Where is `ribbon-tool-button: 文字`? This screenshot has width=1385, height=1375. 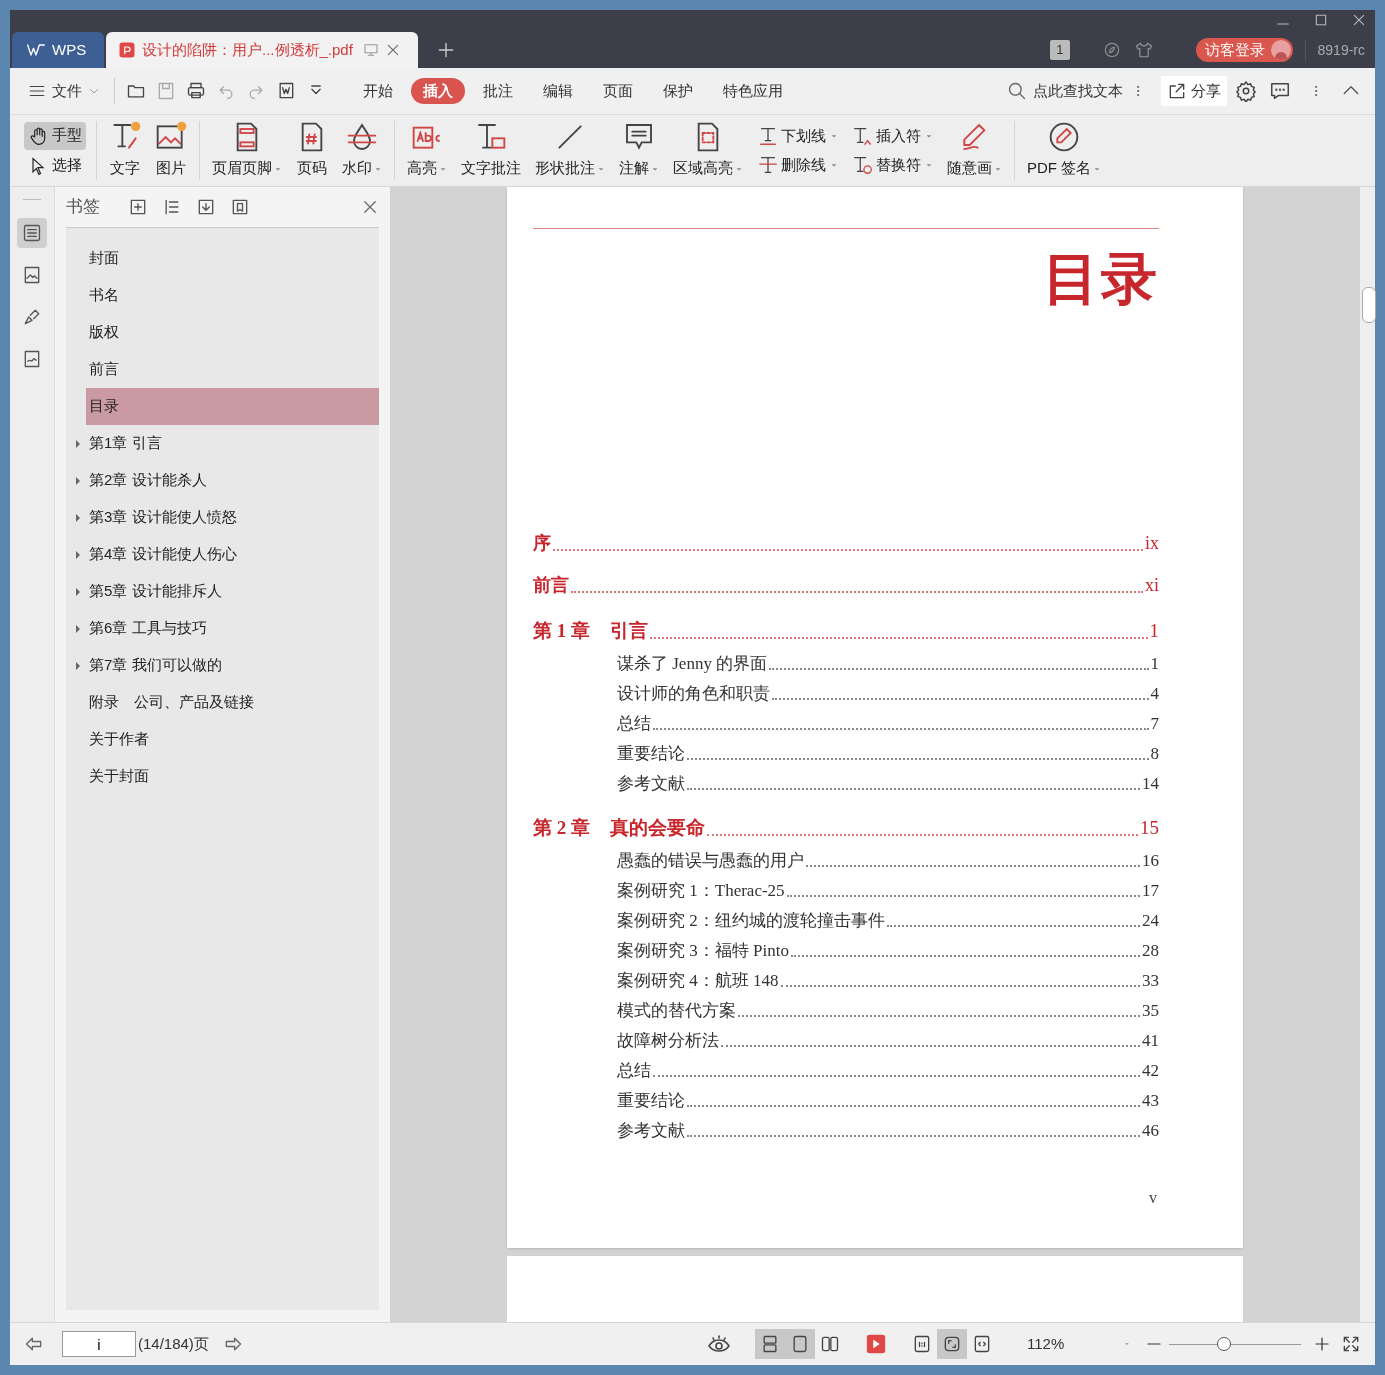
ribbon-tool-button: 文字 is located at coordinates (125, 150).